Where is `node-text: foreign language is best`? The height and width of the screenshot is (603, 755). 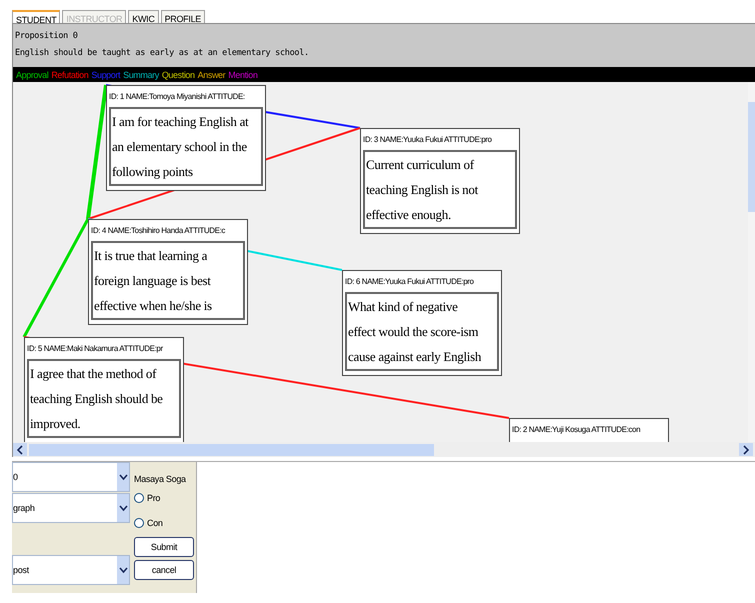 node-text: foreign language is best is located at coordinates (153, 281).